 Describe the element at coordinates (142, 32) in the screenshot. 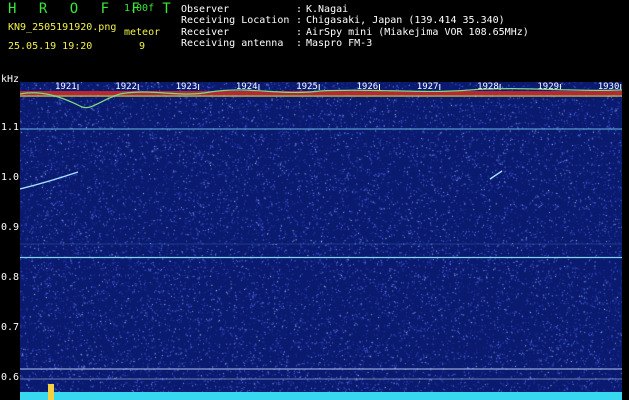

I see `meteor-label: meteor` at that location.